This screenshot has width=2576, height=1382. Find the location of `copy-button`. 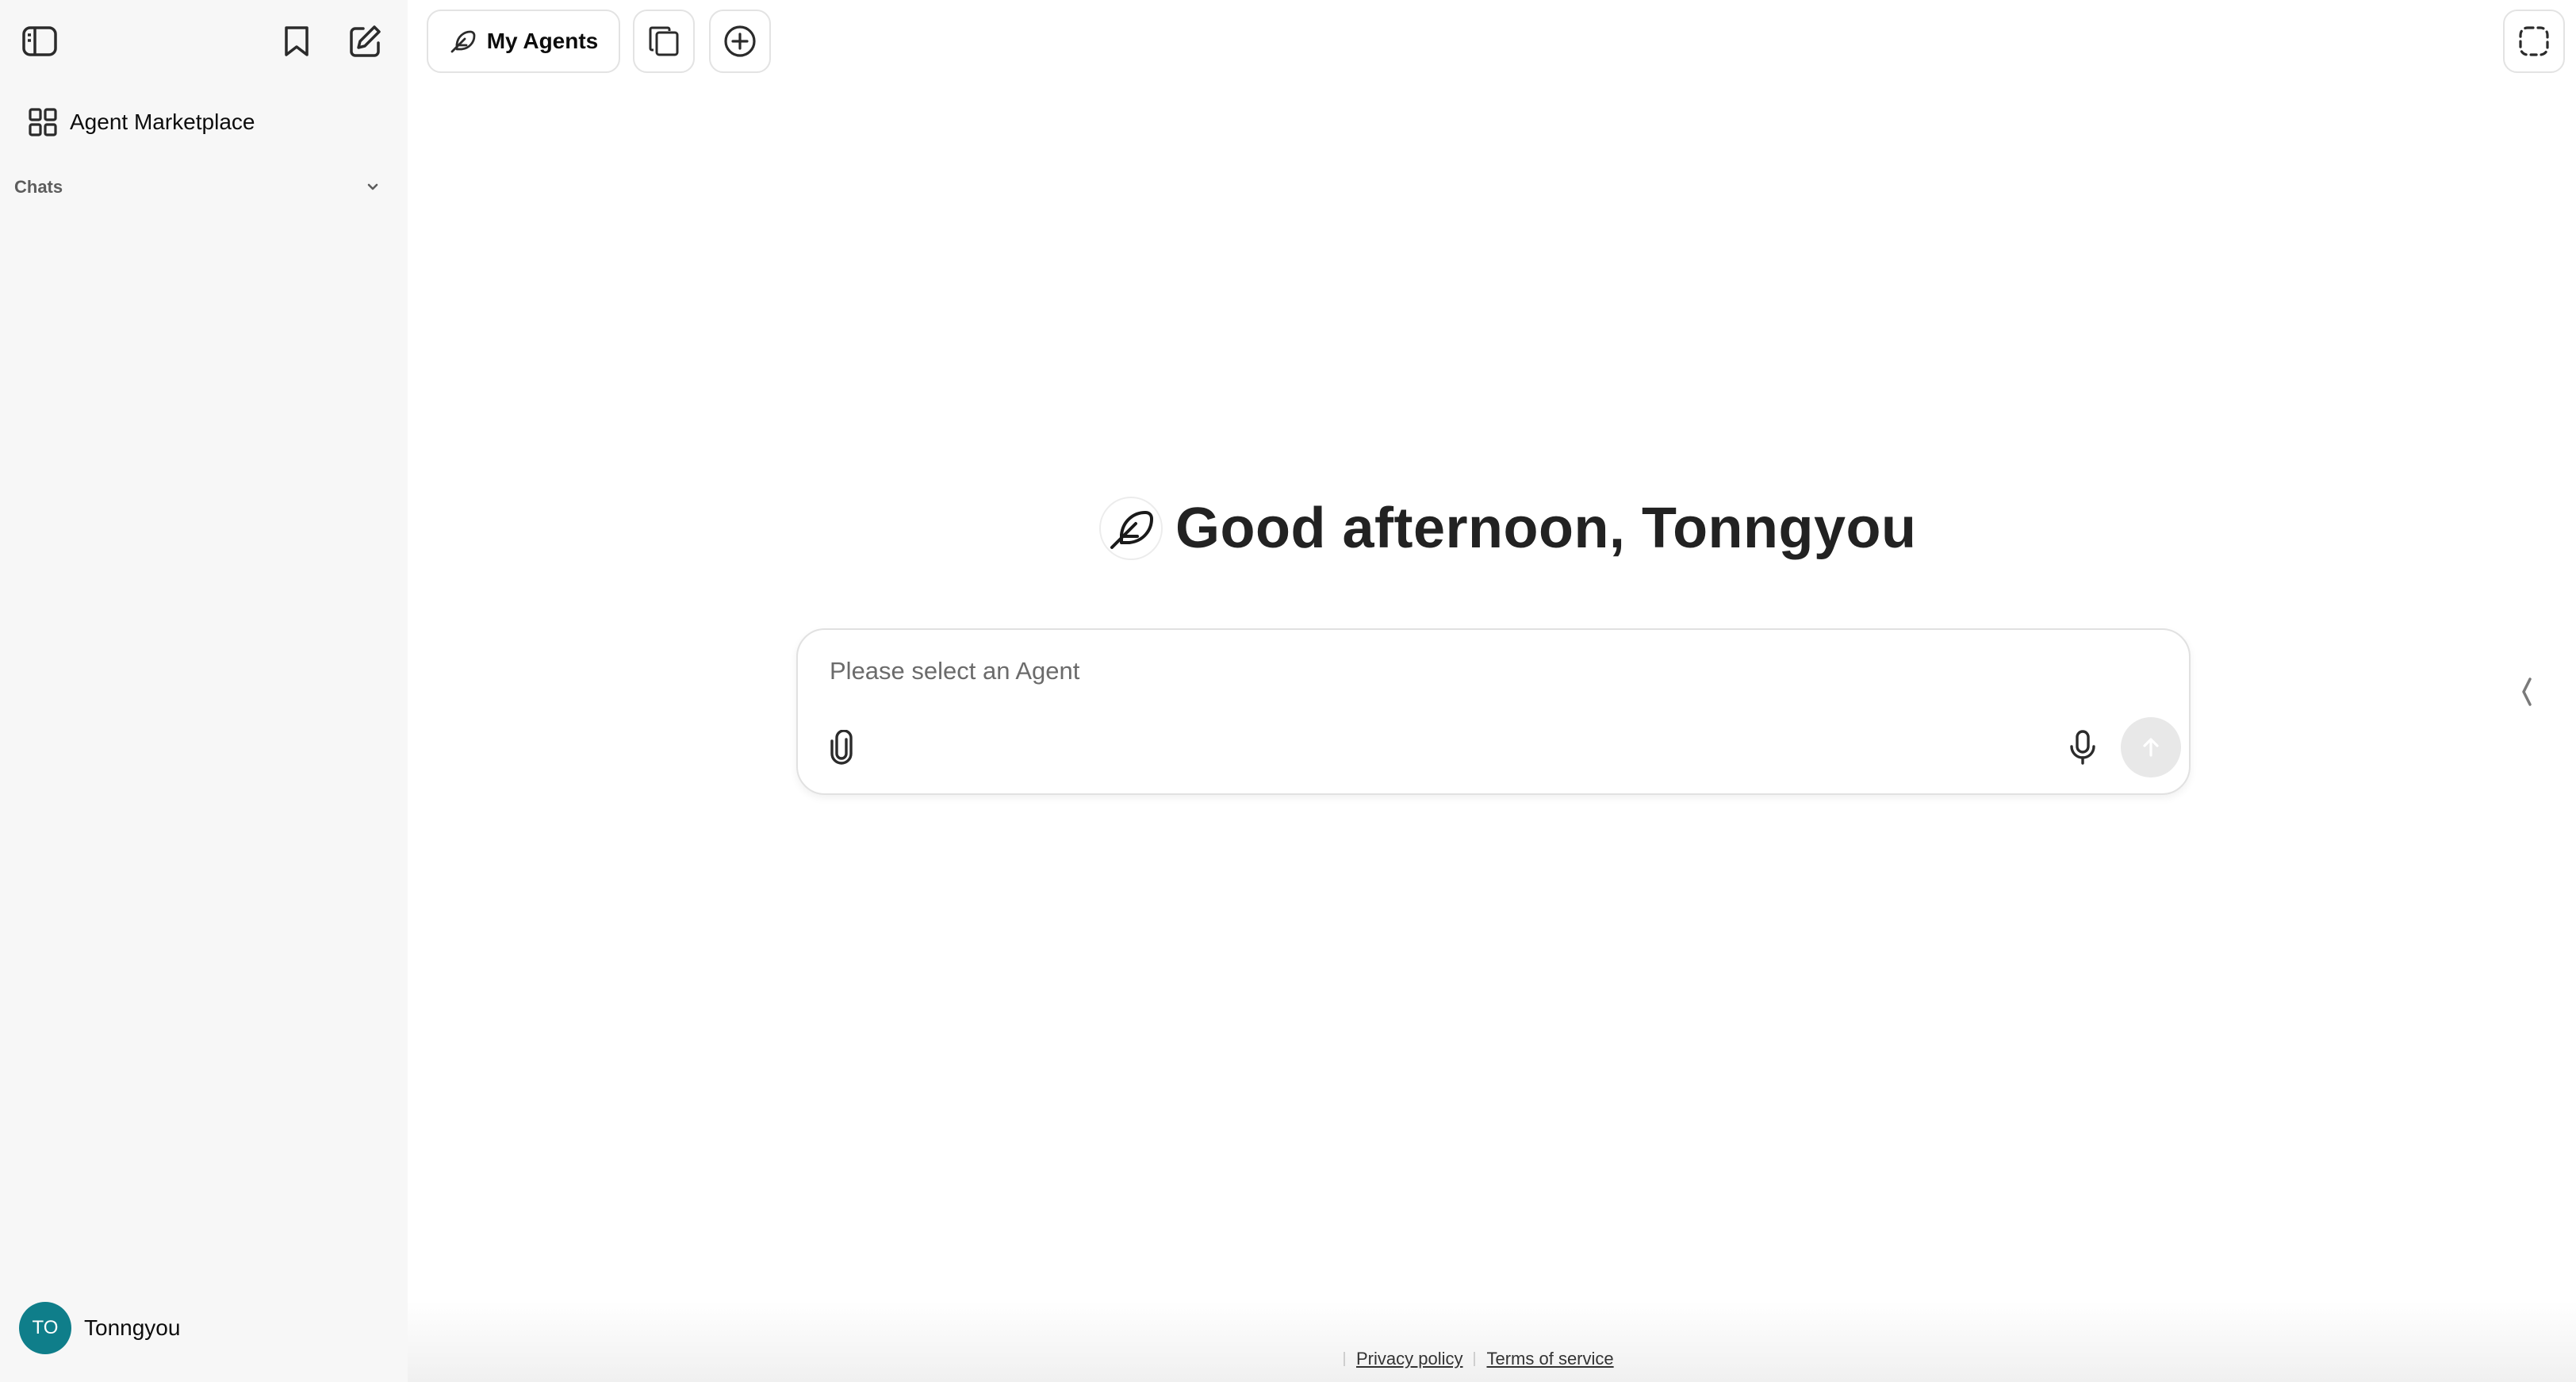

copy-button is located at coordinates (664, 41).